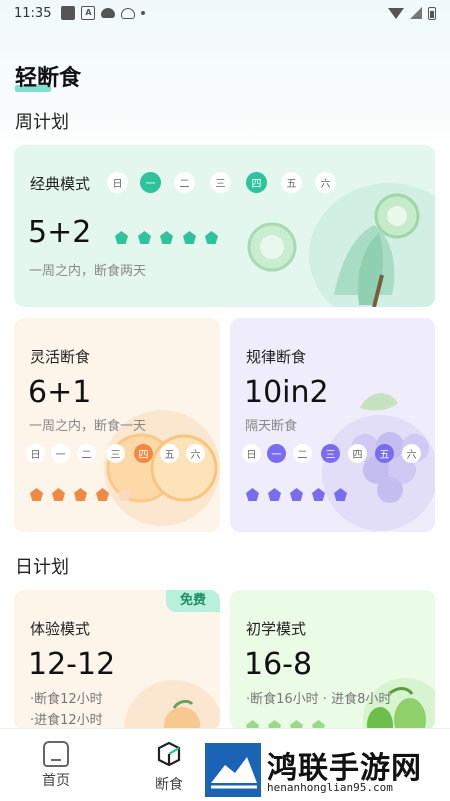 The height and width of the screenshot is (801, 450). What do you see at coordinates (117, 660) in the screenshot?
I see `trial-mode-card: 免费 体验模式 12-12 ·断食12小时 ·进食12小时` at bounding box center [117, 660].